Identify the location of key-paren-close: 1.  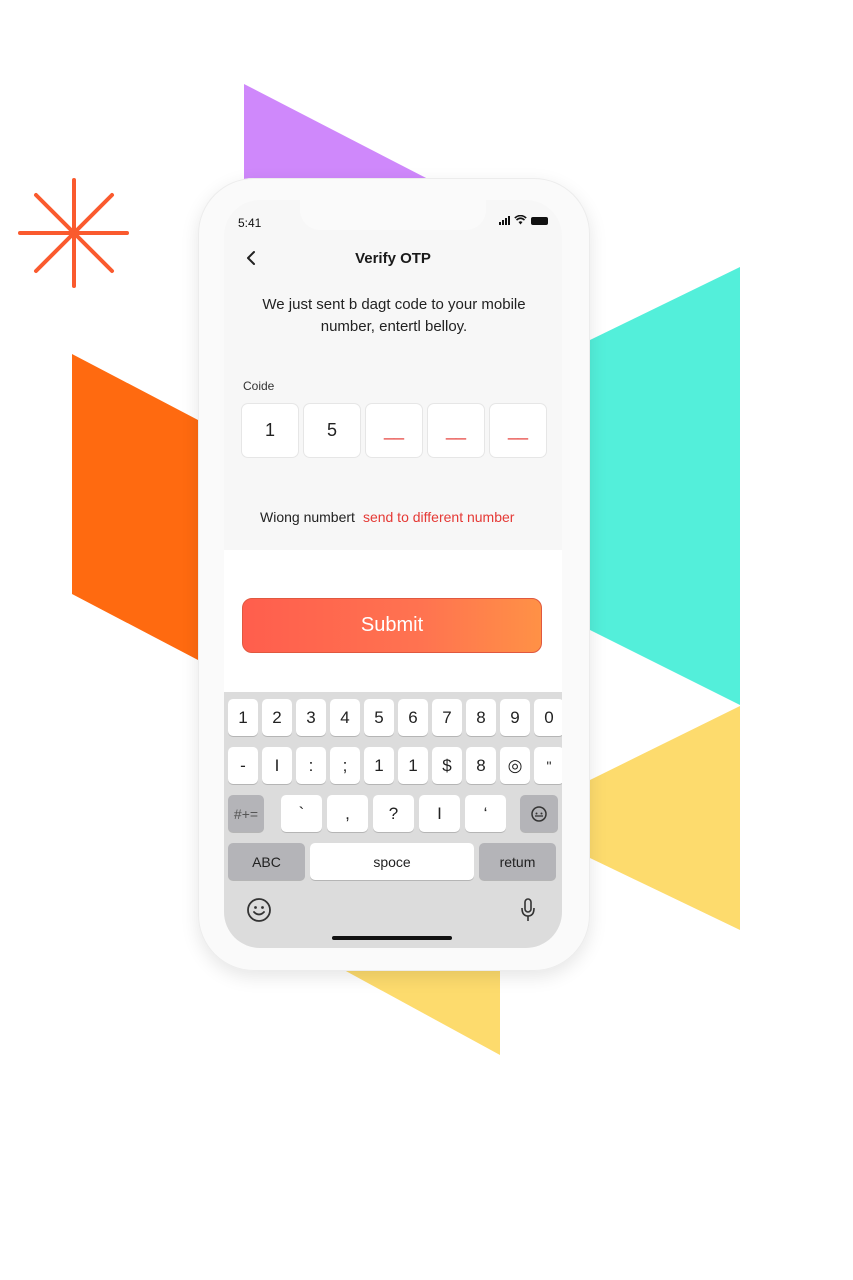
(413, 765).